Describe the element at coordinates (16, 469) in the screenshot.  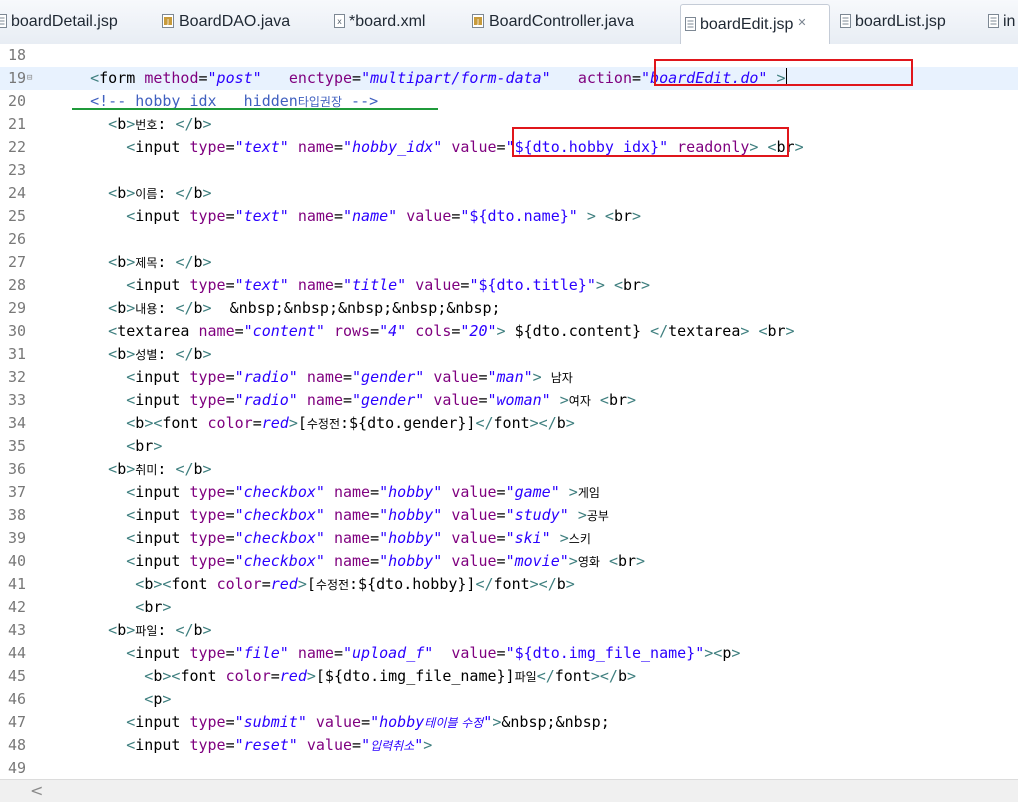
I see `line-number: 36` at that location.